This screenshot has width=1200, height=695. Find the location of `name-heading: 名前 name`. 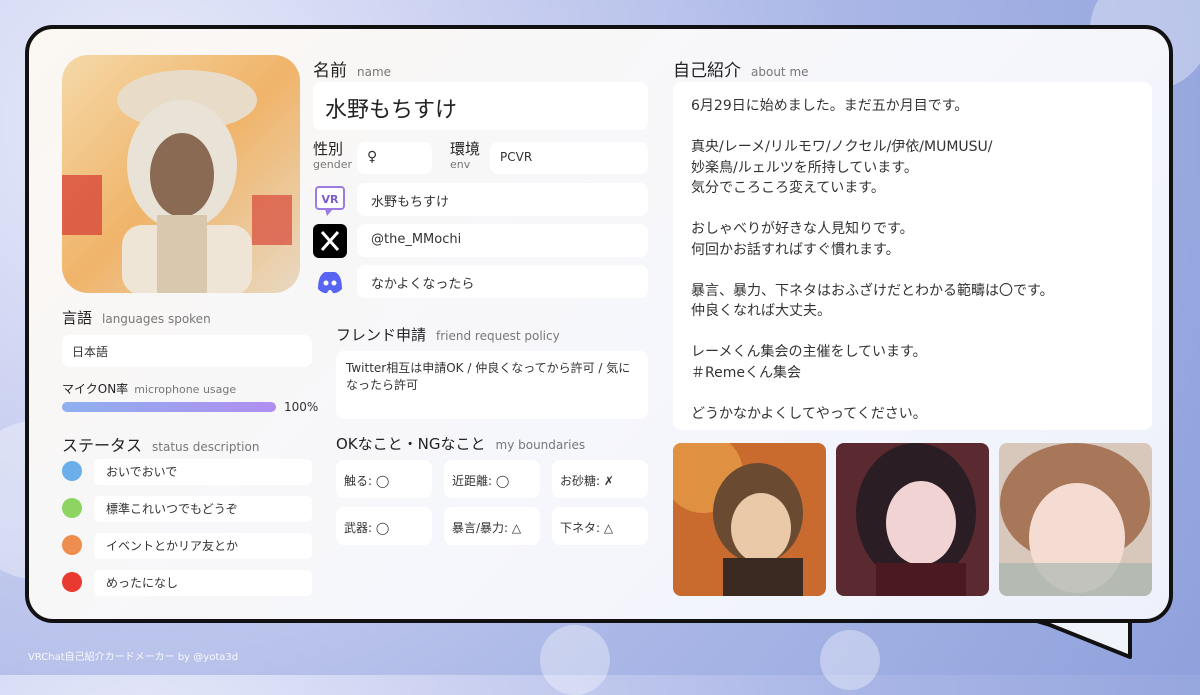

name-heading: 名前 name is located at coordinates (352, 68).